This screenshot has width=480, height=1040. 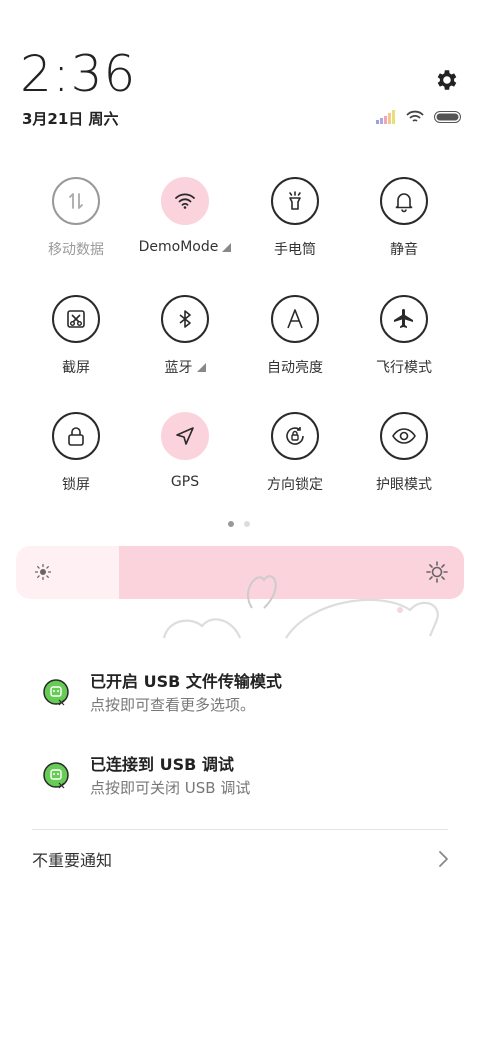 I want to click on tile-label: 蓝牙, so click(x=185, y=367).